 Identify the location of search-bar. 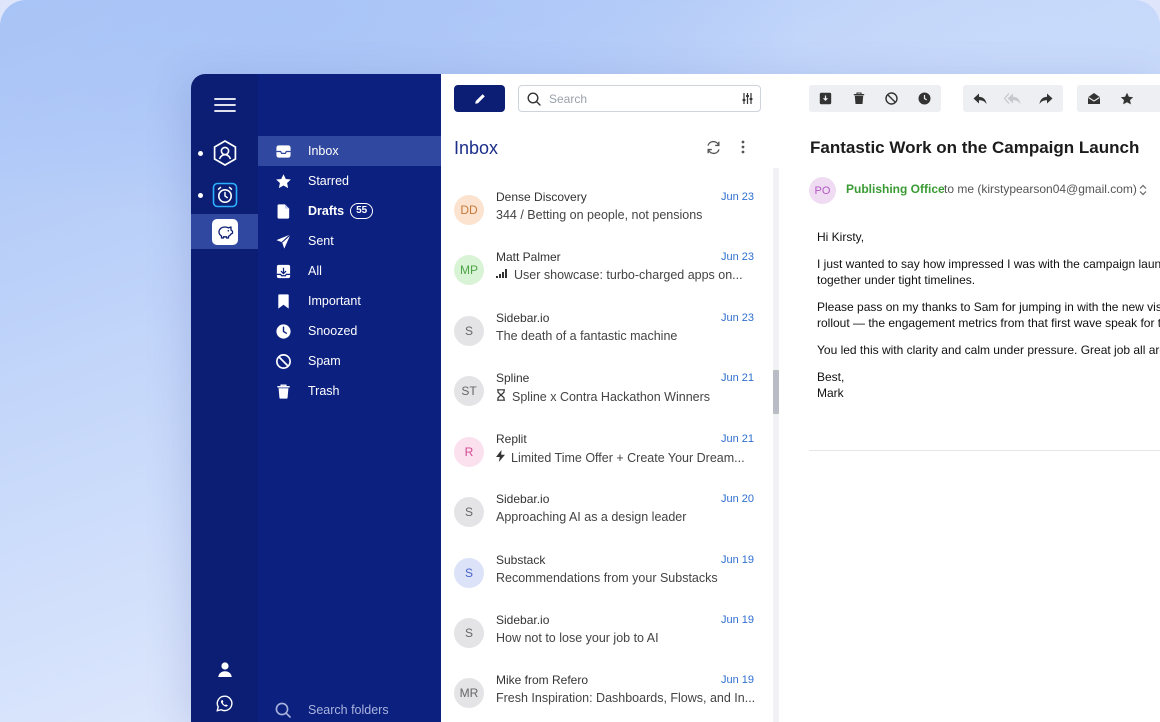
(639, 98).